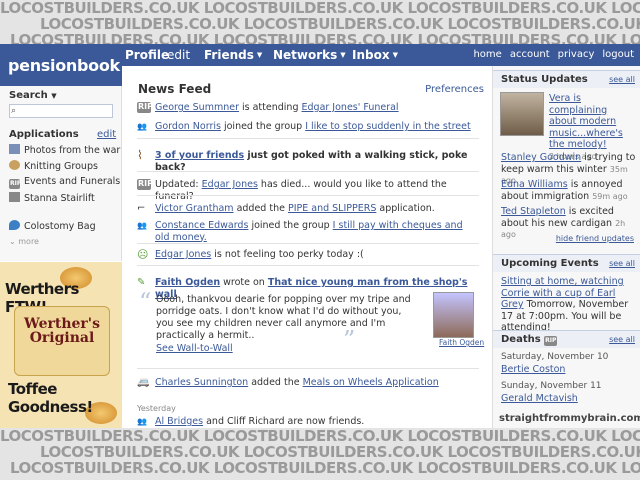 The height and width of the screenshot is (480, 640). What do you see at coordinates (14, 225) in the screenshot?
I see `bag-icon` at bounding box center [14, 225].